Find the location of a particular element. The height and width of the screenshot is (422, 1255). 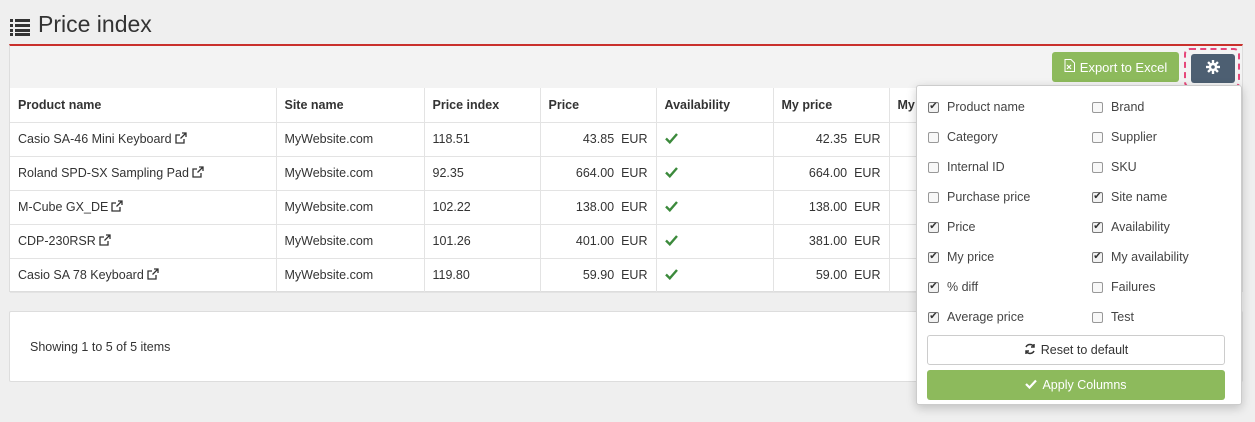

my-price-cell: 664.00 EUR is located at coordinates (831, 173).